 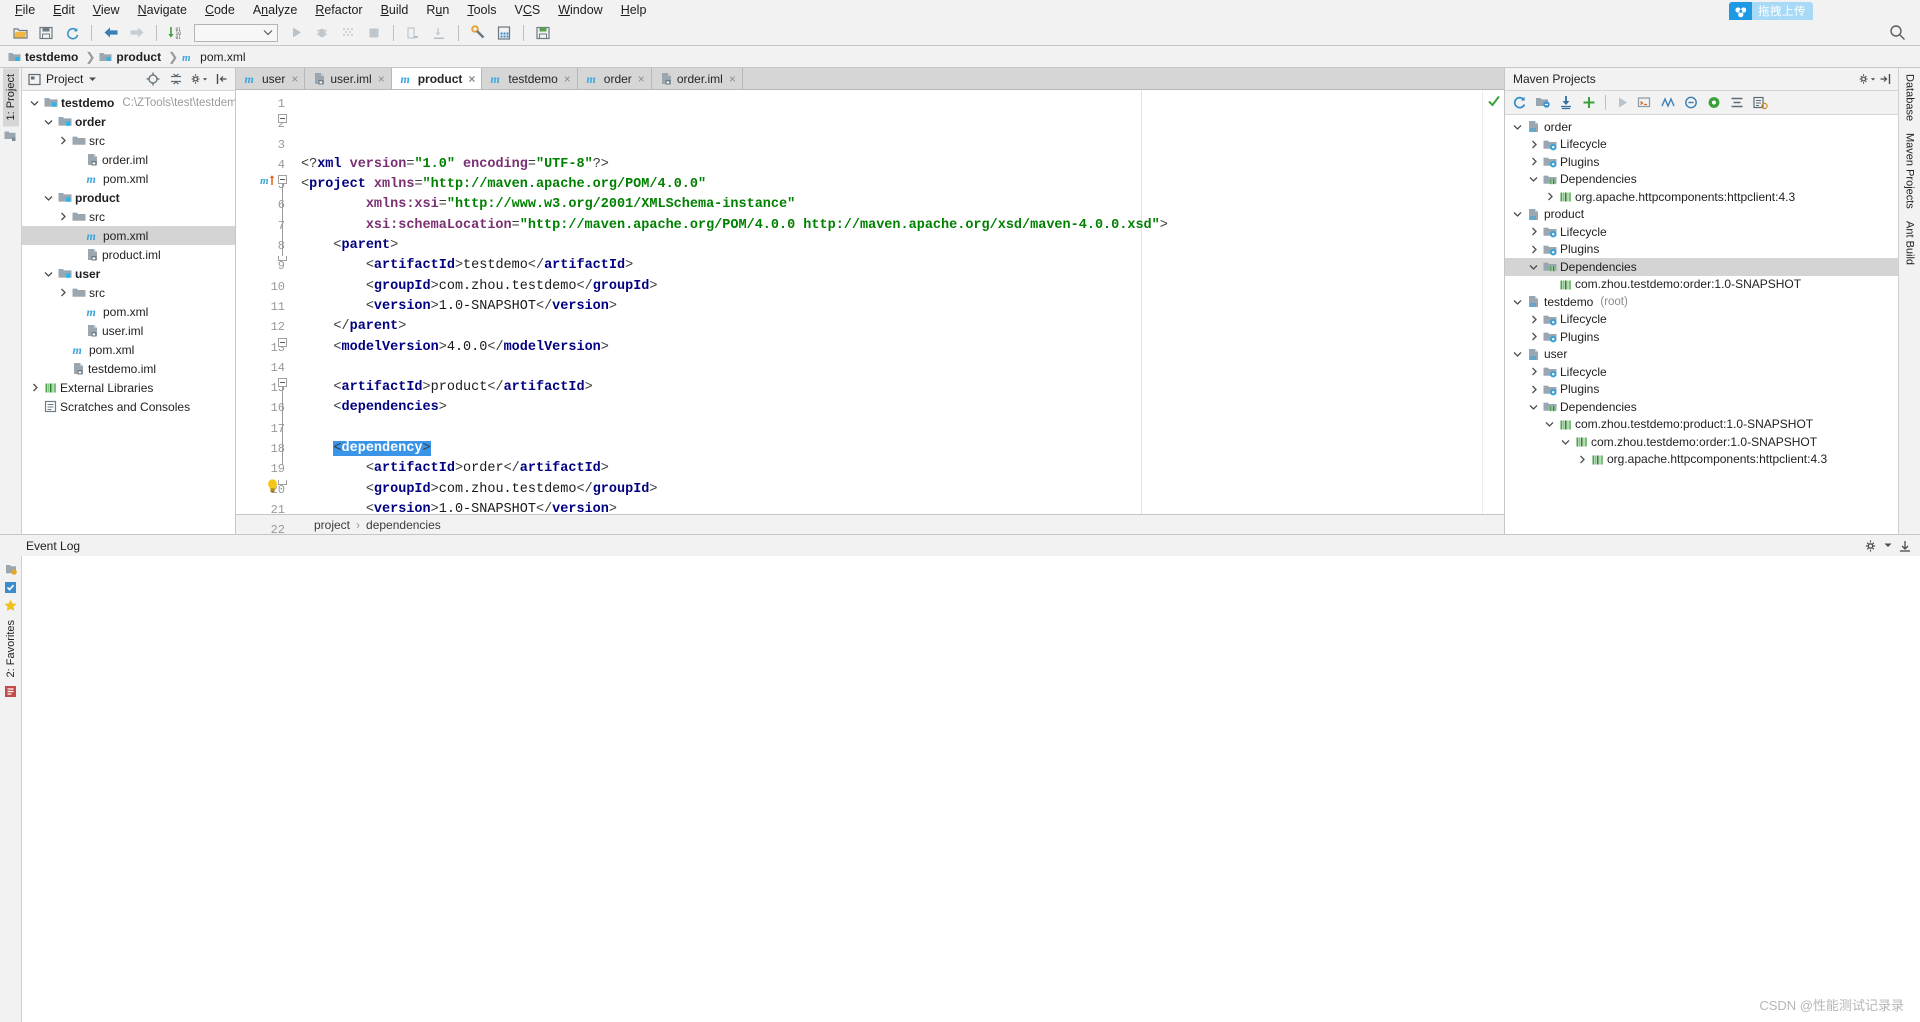 What do you see at coordinates (10, 136) in the screenshot?
I see `structure-icon` at bounding box center [10, 136].